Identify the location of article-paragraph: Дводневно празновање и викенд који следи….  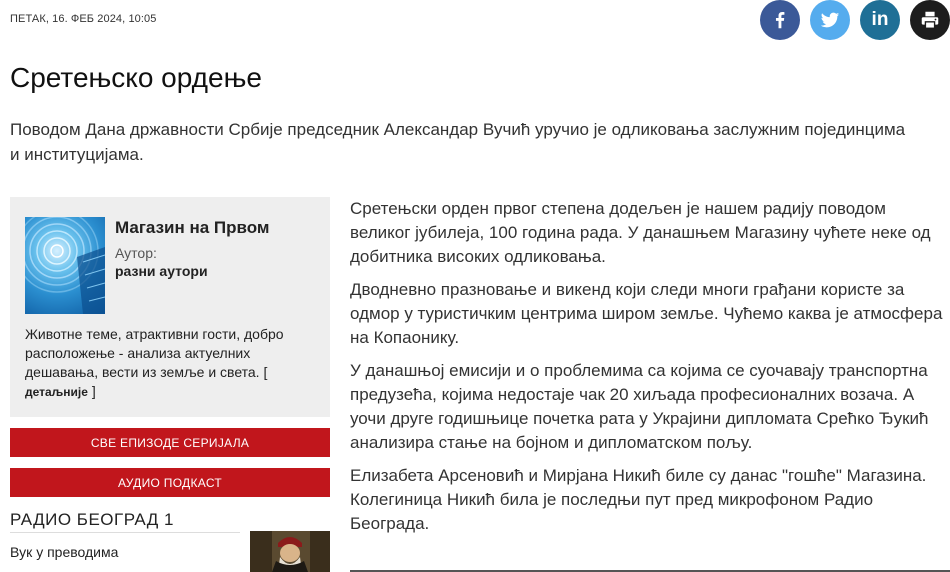
(646, 313).